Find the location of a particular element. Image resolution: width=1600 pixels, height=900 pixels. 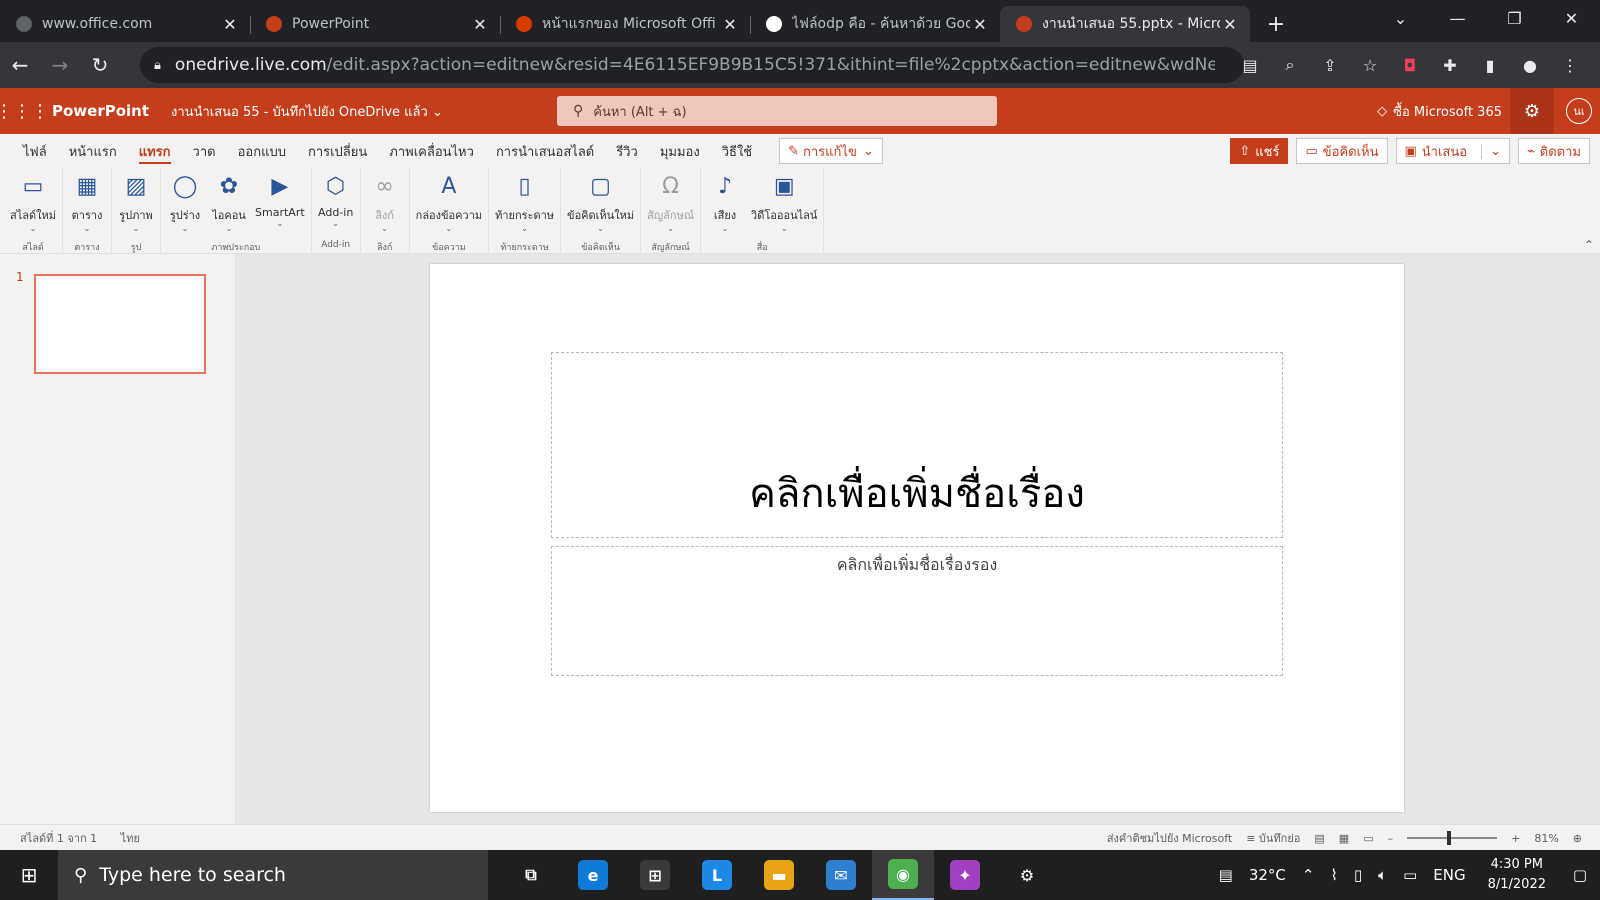

ribbon-button: ▭ สไลด์ใหม่ ⌄ is located at coordinates (33, 204).